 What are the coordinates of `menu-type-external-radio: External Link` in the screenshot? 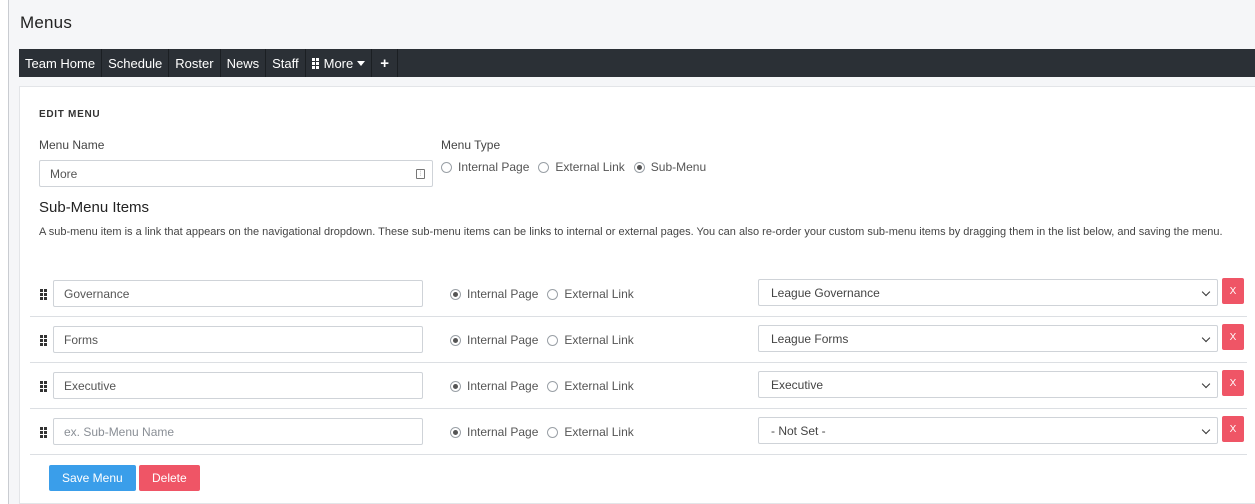 It's located at (581, 167).